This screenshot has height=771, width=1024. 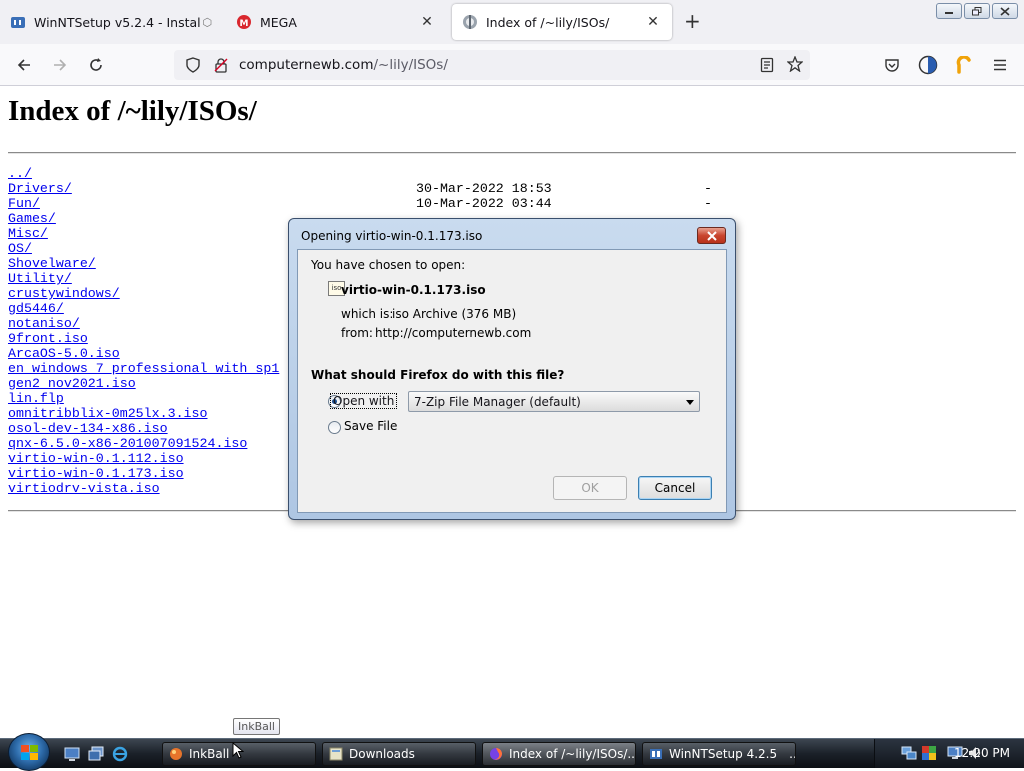 What do you see at coordinates (132, 111) in the screenshot?
I see `page-title: Index of /~lily/ISOs/` at bounding box center [132, 111].